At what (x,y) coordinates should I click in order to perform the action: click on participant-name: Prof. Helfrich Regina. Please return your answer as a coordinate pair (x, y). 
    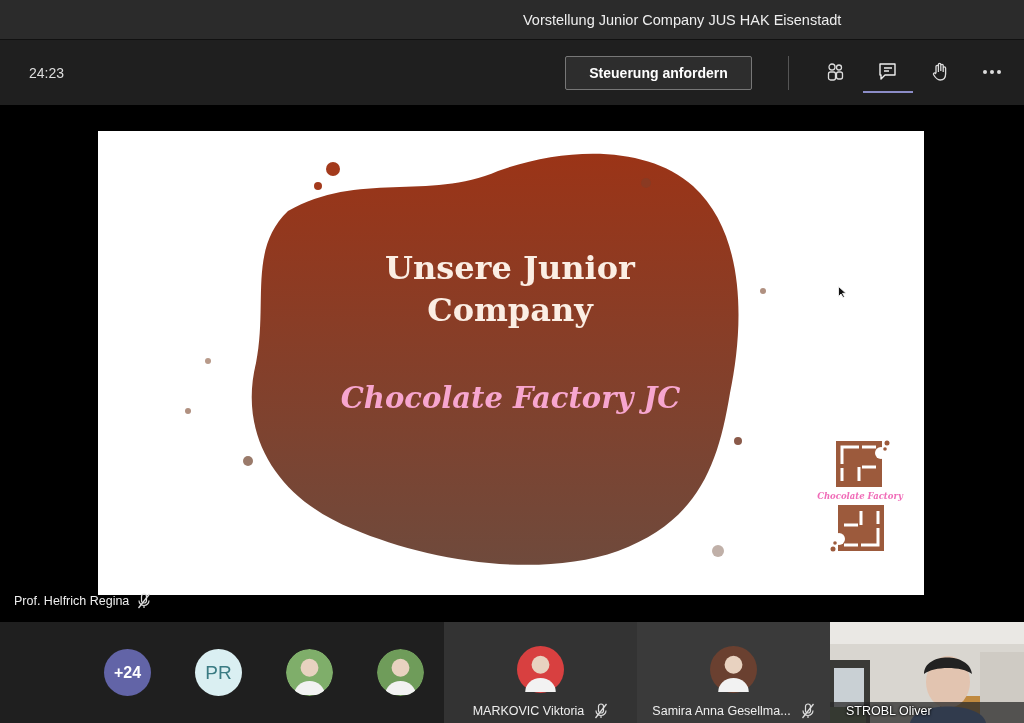
    Looking at the image, I should click on (72, 601).